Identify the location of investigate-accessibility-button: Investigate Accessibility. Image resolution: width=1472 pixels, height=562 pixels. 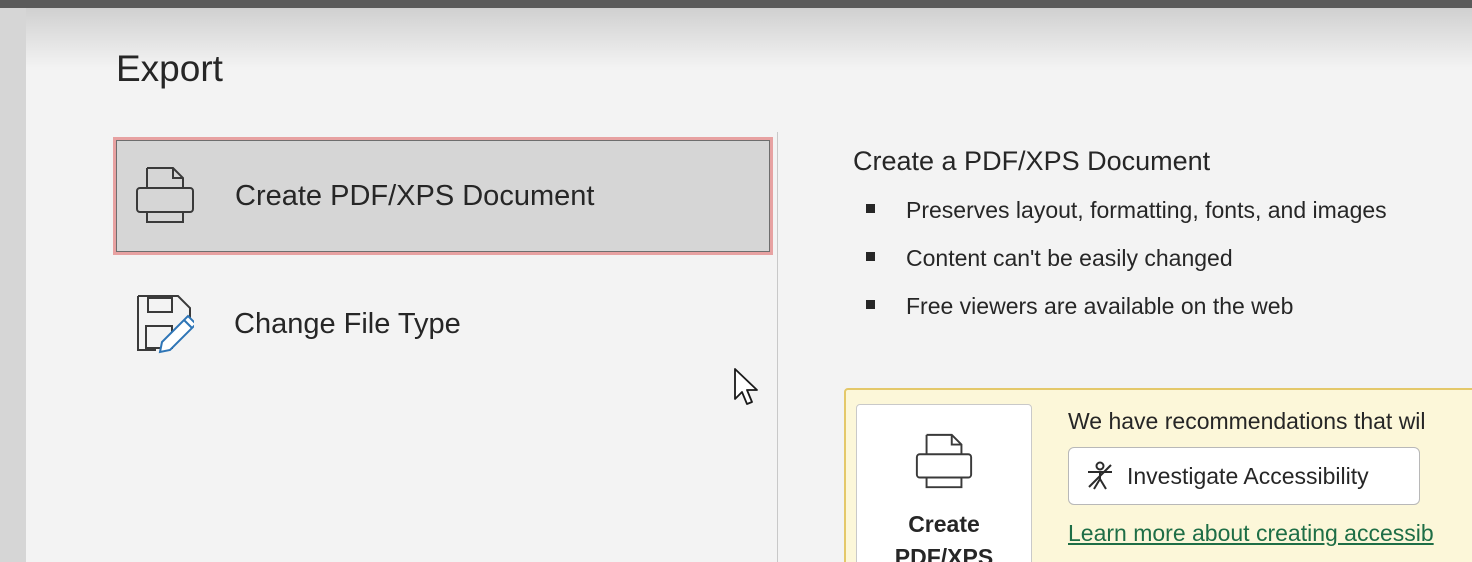
(1244, 476).